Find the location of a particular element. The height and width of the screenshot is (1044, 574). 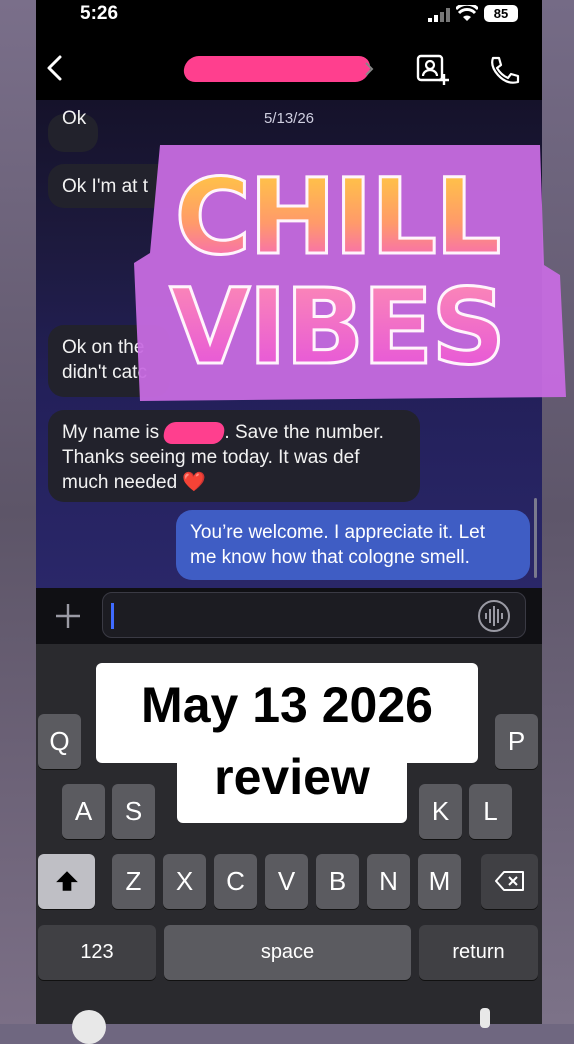

contact-name-redacted is located at coordinates (277, 69).